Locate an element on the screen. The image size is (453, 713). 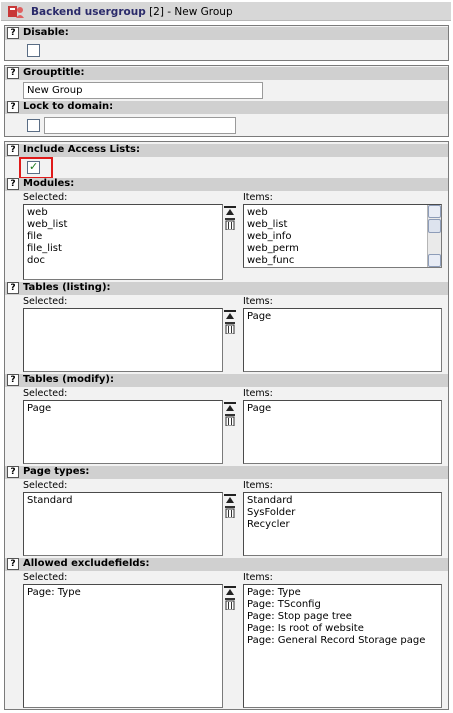
list-item: web_perm is located at coordinates (335, 249).